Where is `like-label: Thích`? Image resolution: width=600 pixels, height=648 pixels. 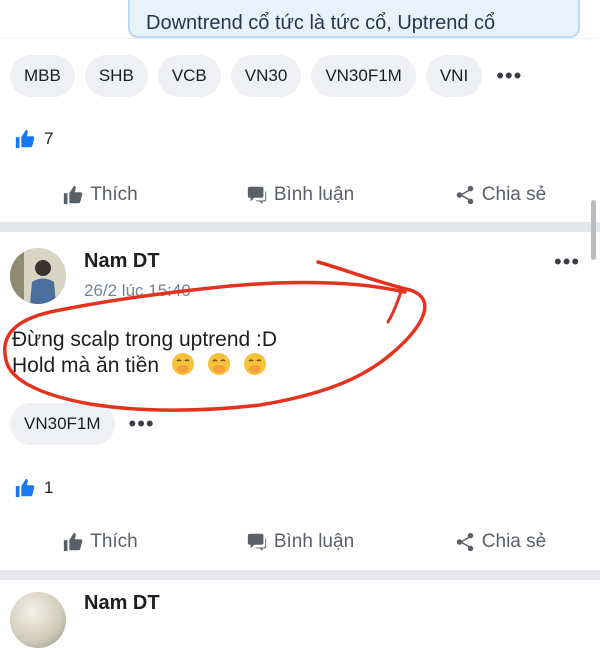
like-label: Thích is located at coordinates (114, 541).